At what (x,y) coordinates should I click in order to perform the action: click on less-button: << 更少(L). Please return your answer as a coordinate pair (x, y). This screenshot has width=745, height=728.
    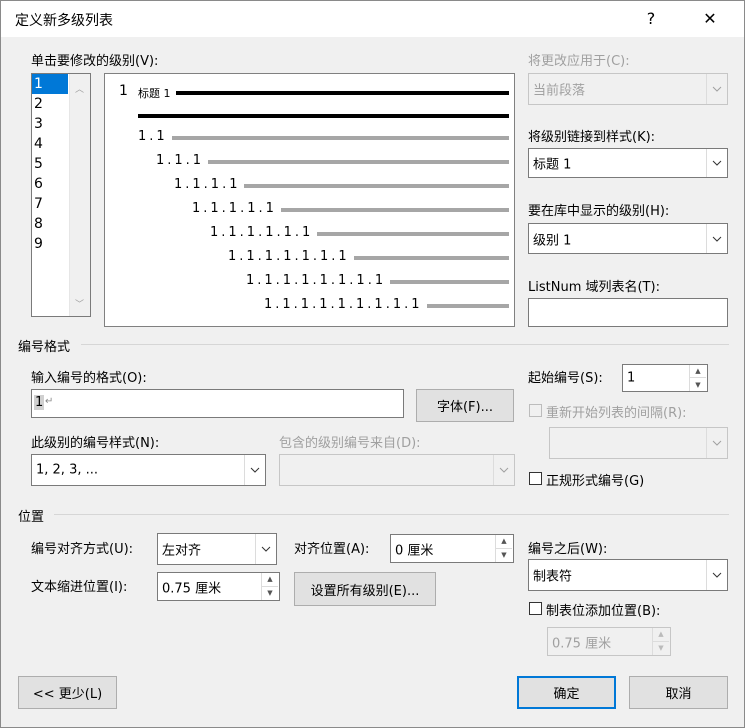
    Looking at the image, I should click on (67, 692).